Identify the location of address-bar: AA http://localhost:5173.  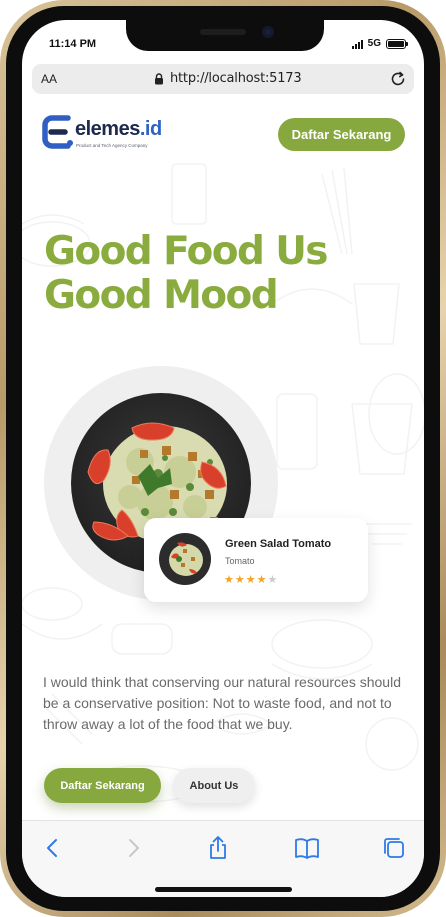
(223, 79).